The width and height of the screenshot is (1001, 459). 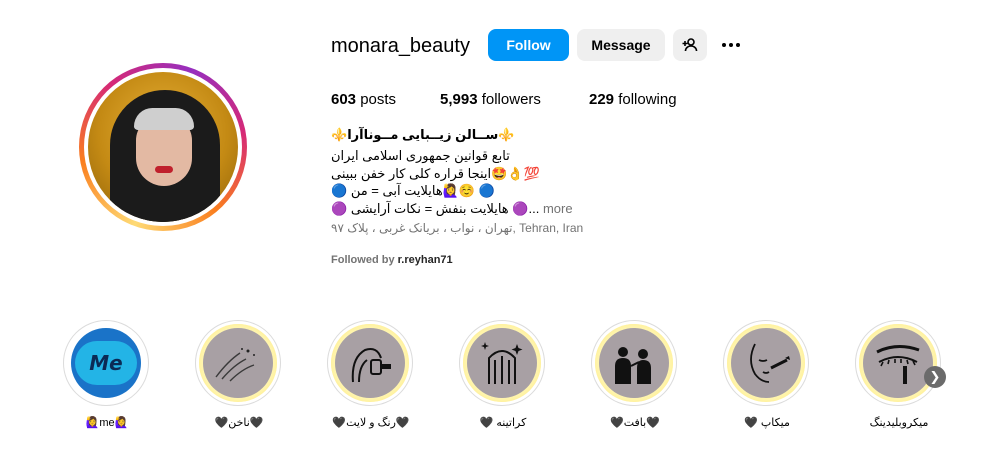 What do you see at coordinates (164, 169) in the screenshot?
I see `avatar-lips-shape` at bounding box center [164, 169].